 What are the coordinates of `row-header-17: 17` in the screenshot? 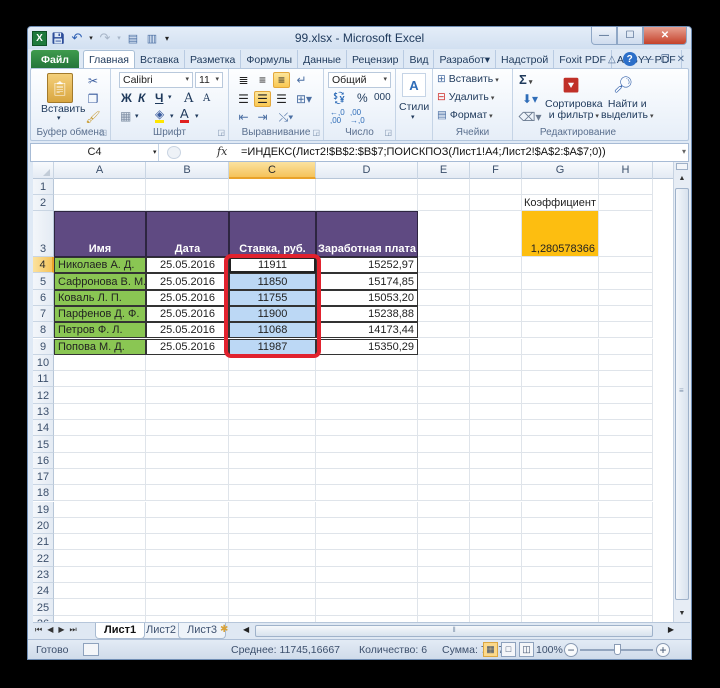 It's located at (43, 477).